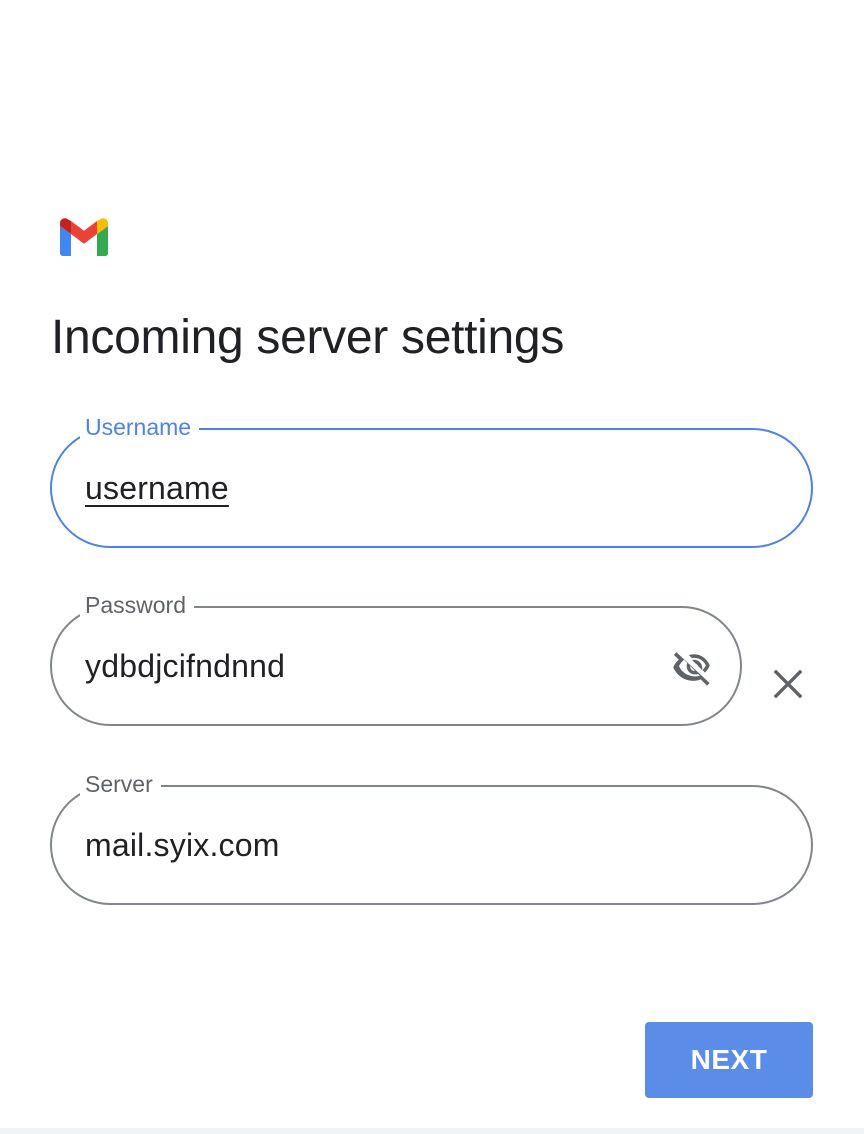 Image resolution: width=864 pixels, height=1134 pixels. Describe the element at coordinates (431, 837) in the screenshot. I see `server-field: Server mail.syix.com` at that location.